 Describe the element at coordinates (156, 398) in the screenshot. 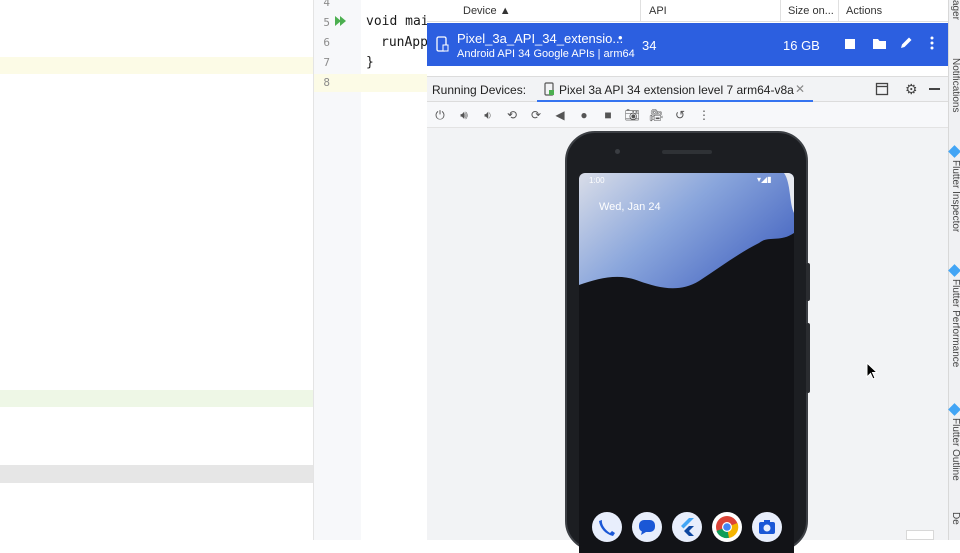

I see `diff-line-highlight` at that location.